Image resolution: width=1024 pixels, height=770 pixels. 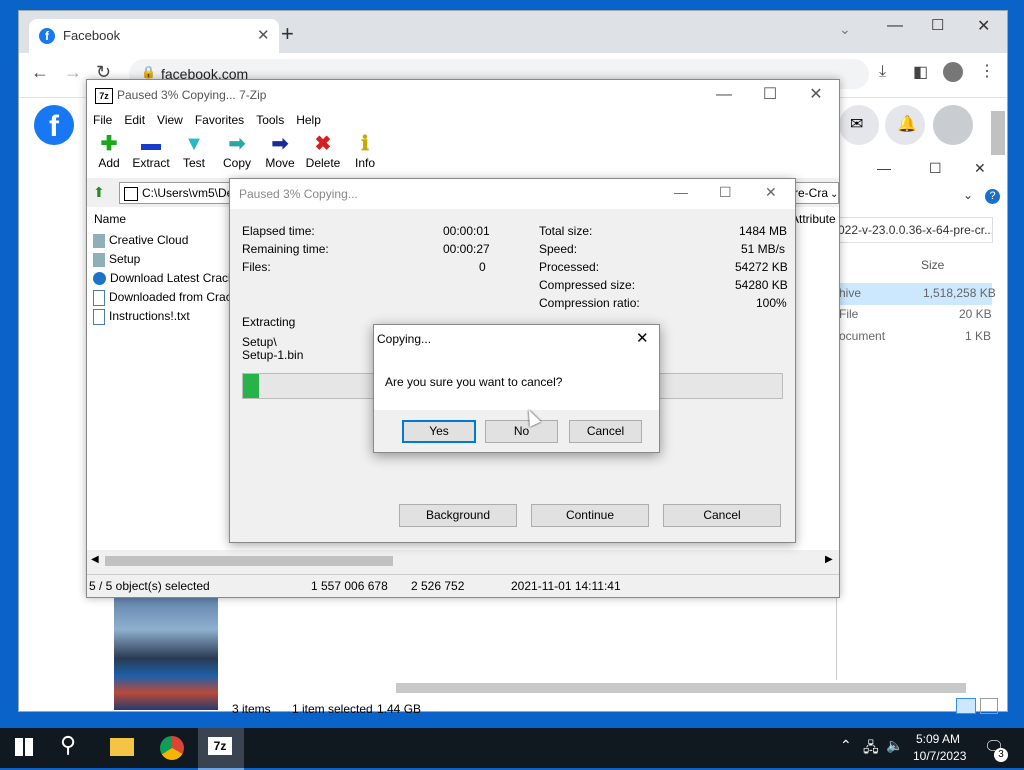 I want to click on parent-folder-icon: ⬆, so click(x=99, y=192).